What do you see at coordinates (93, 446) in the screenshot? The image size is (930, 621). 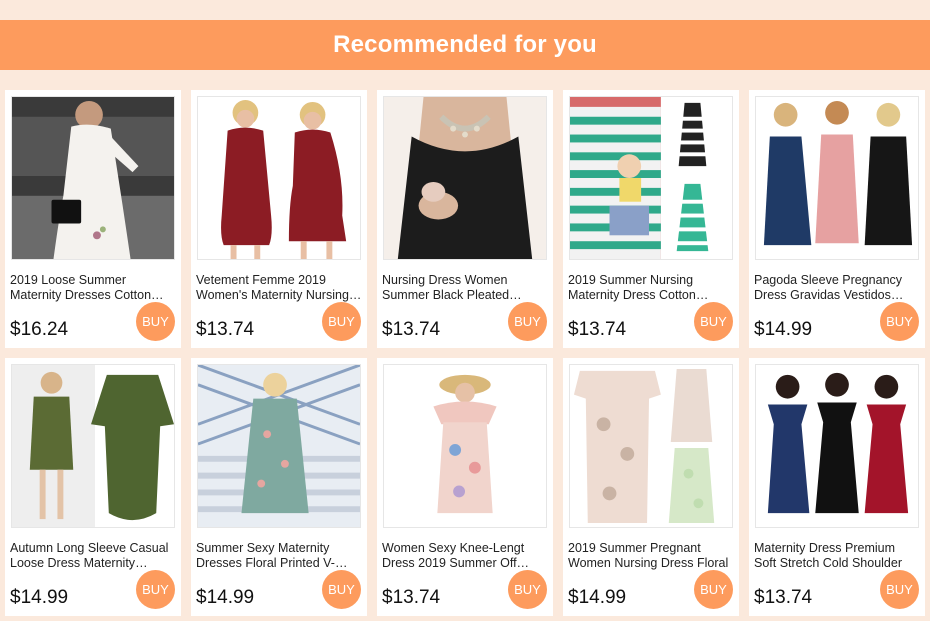 I see `olive-dress-photo` at bounding box center [93, 446].